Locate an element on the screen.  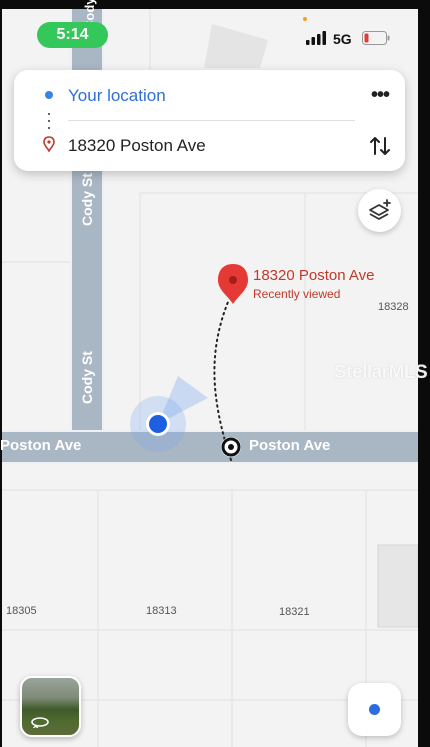
origin-field: Your location is located at coordinates (117, 96).